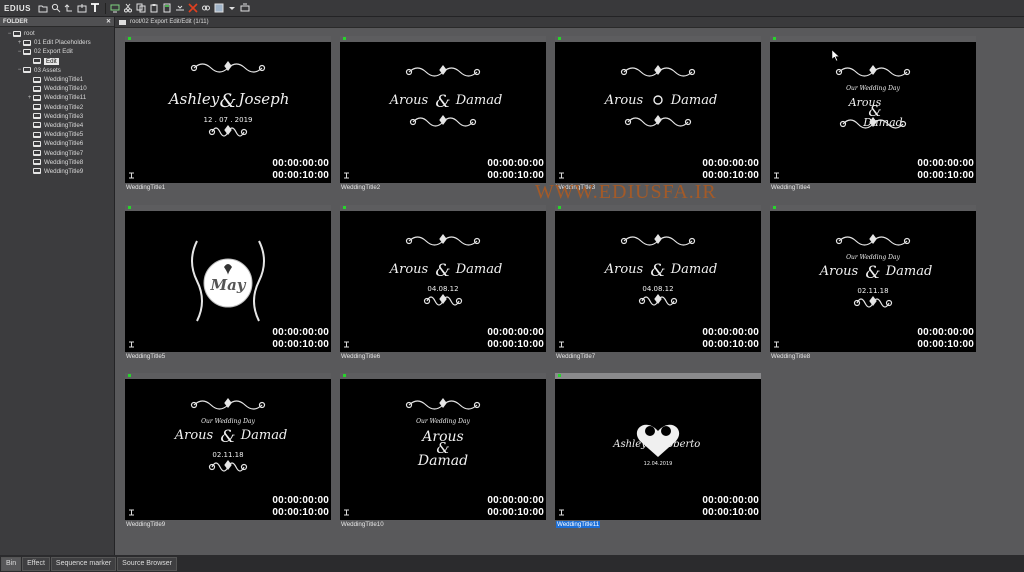 This screenshot has width=1024, height=572. What do you see at coordinates (65, 89) in the screenshot?
I see `tree-item-label: WeddingTitle10` at bounding box center [65, 89].